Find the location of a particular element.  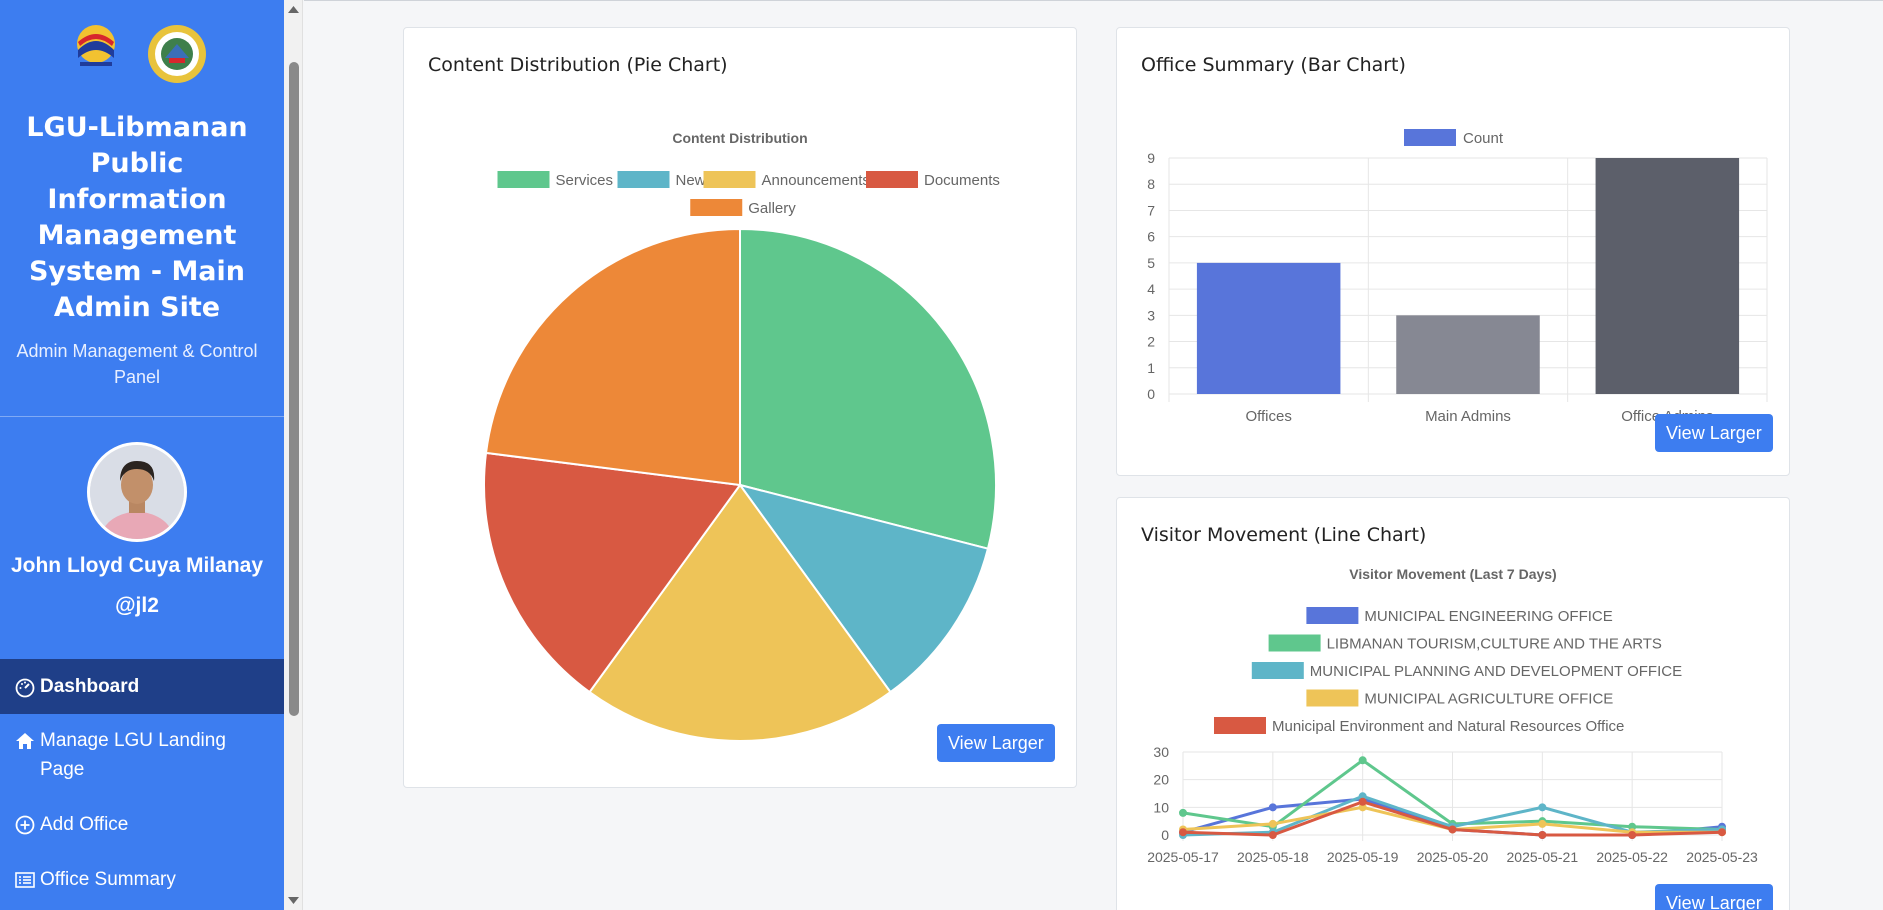

y-tick-label: 4 is located at coordinates (1151, 289).